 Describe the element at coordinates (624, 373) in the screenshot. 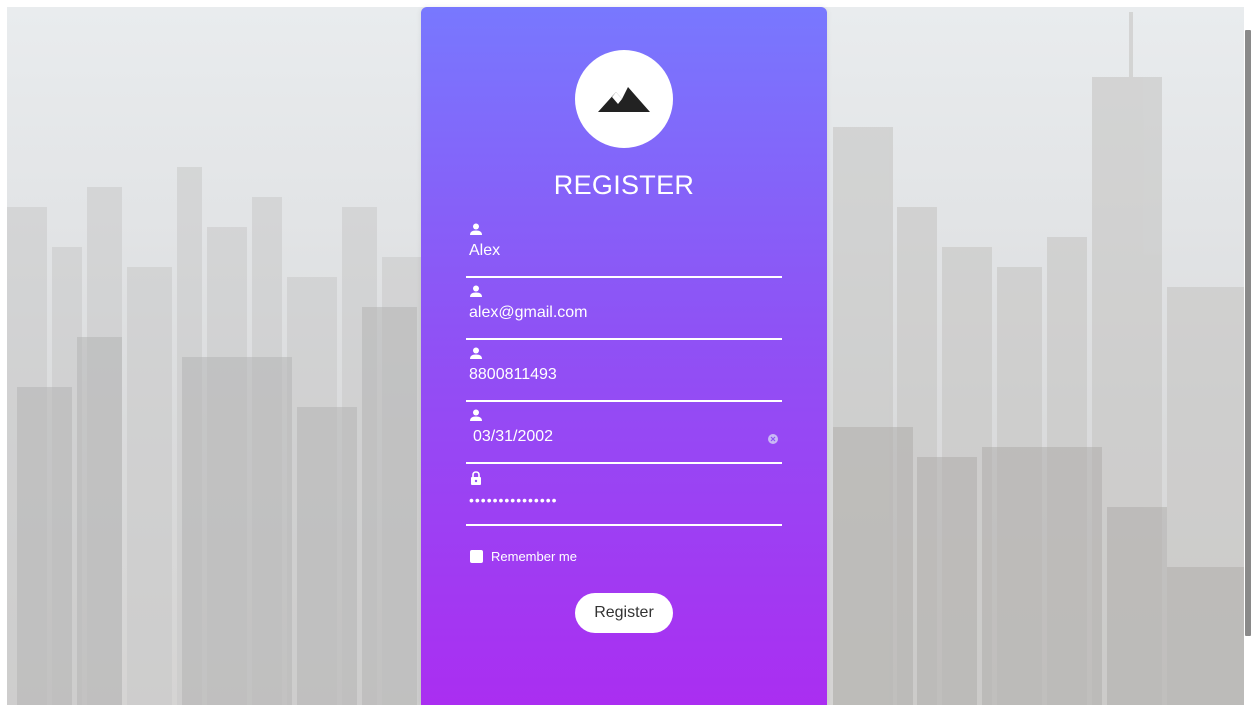

I see `phone-field: 8800811493` at that location.